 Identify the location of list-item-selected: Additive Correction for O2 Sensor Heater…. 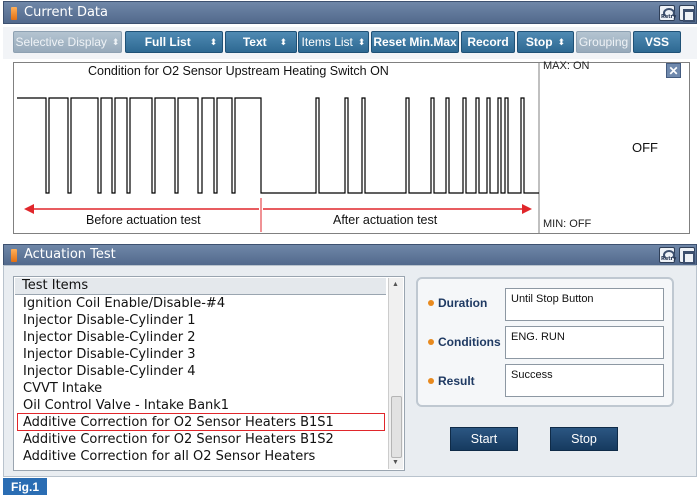
(178, 422).